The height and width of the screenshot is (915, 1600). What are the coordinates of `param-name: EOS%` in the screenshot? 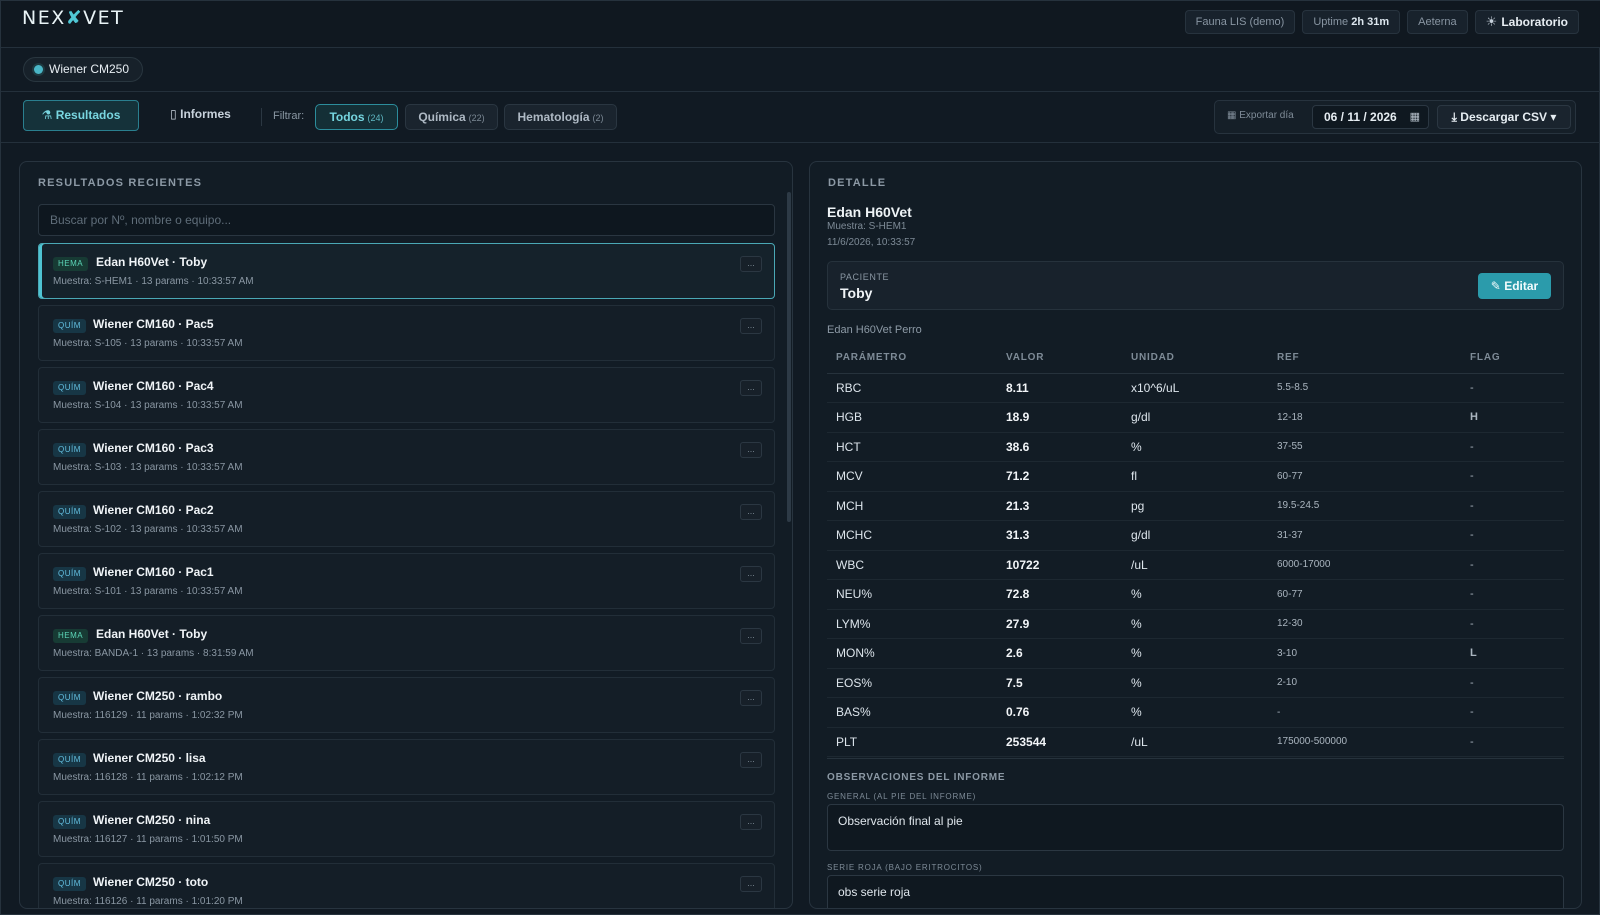 It's located at (916, 683).